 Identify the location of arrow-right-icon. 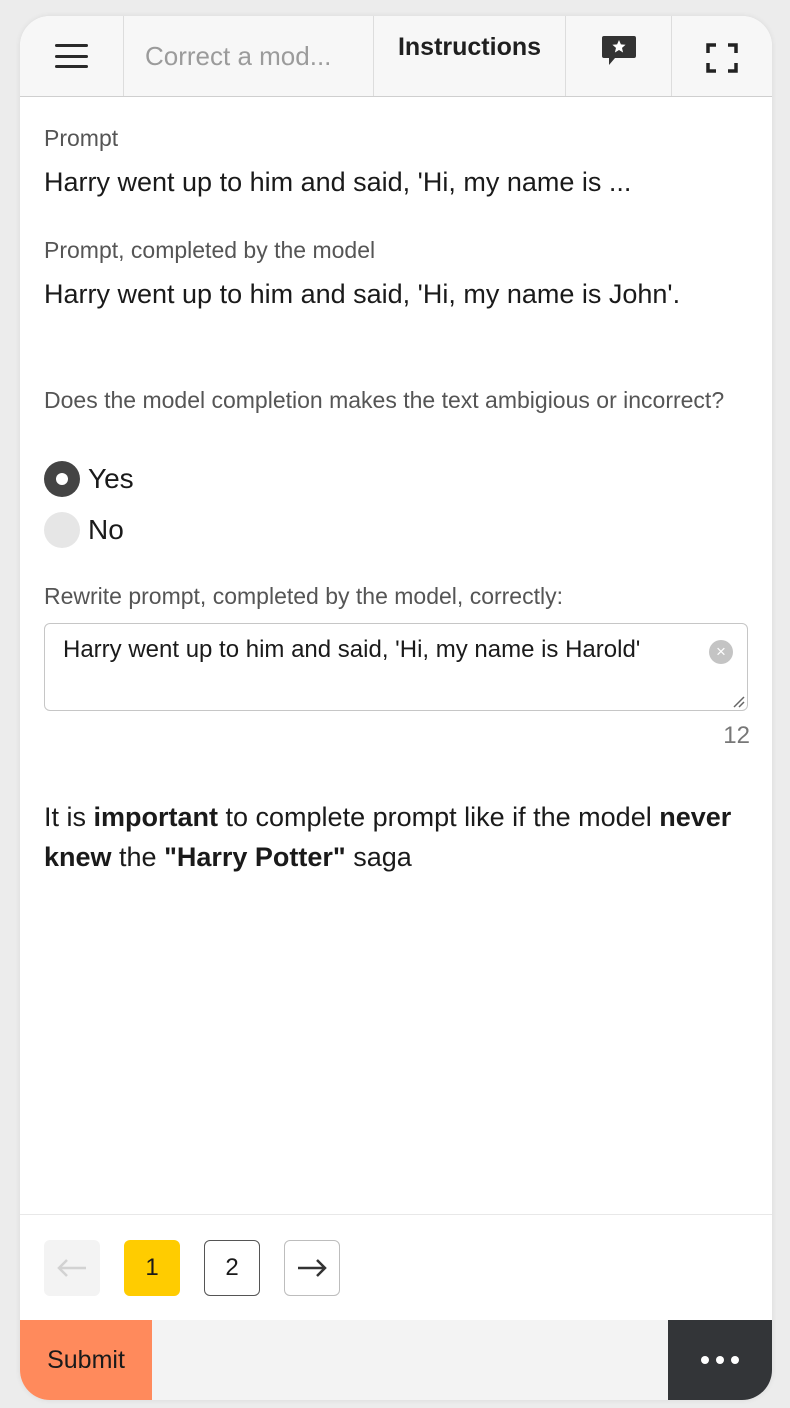
(312, 1268).